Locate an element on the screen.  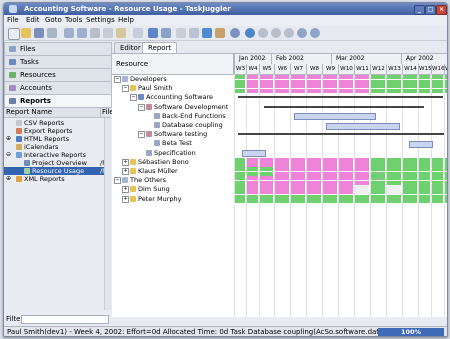
resource-row: Specification is located at coordinates (172, 153).